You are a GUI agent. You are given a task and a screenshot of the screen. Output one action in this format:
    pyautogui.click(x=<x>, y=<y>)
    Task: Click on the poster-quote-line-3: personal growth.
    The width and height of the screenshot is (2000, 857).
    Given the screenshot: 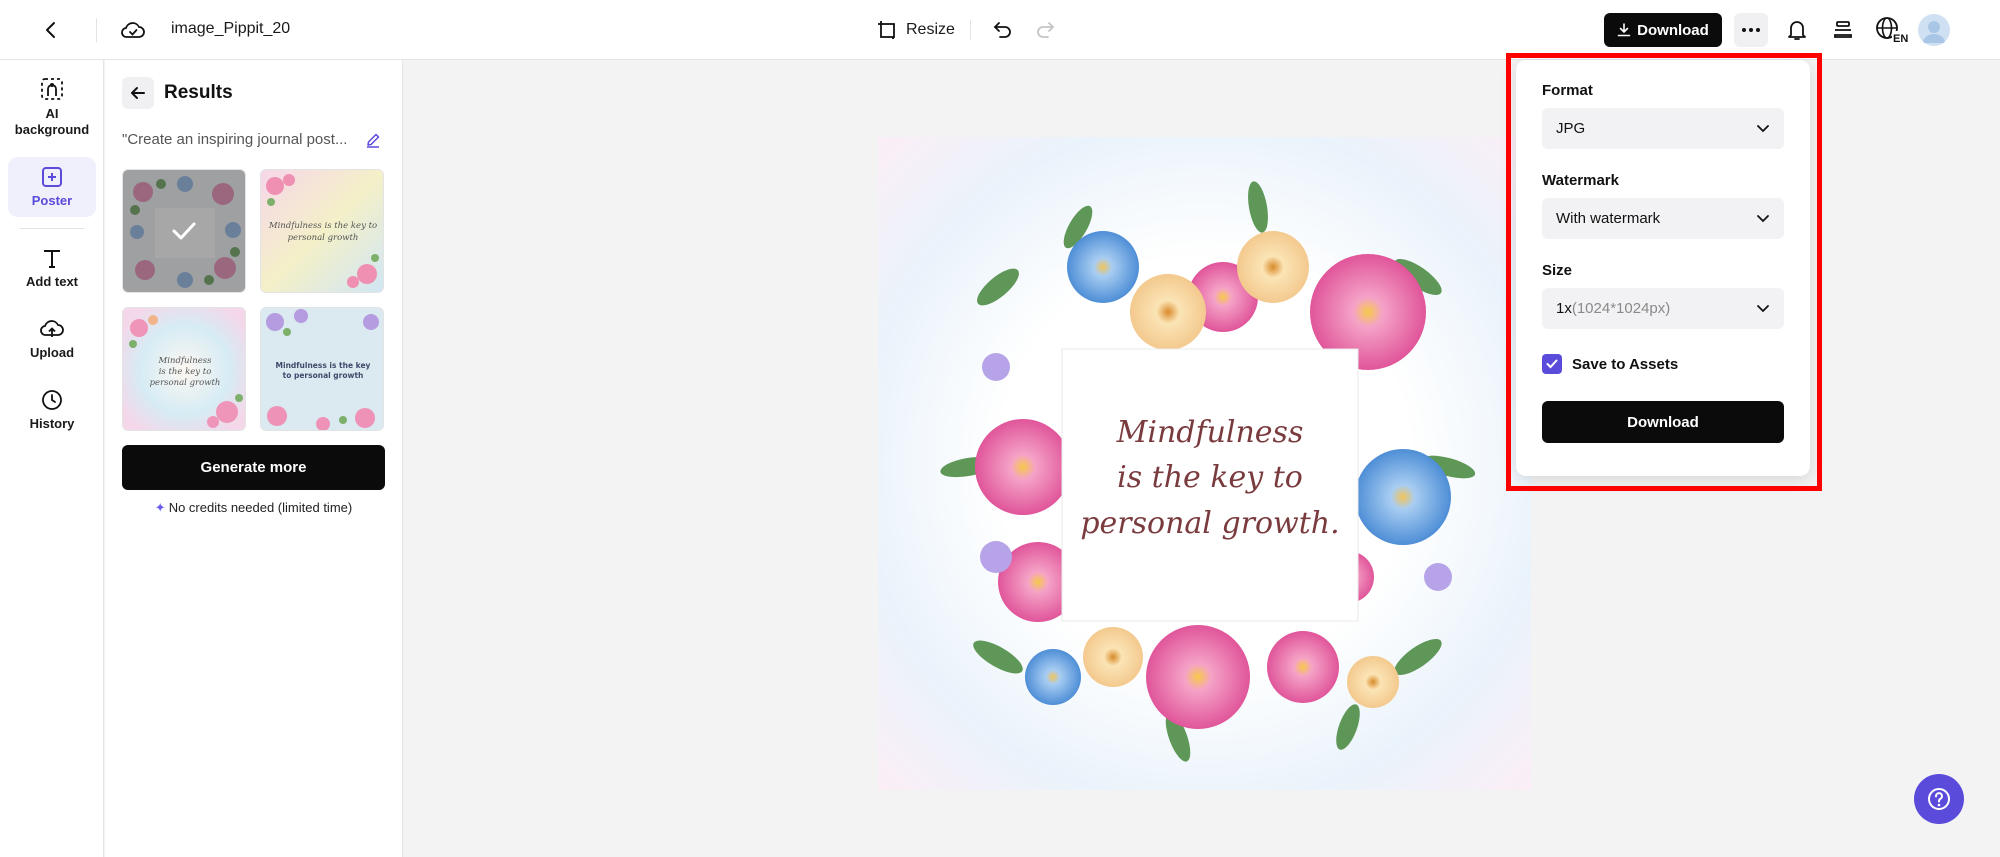 What is the action you would take?
    pyautogui.click(x=1209, y=523)
    